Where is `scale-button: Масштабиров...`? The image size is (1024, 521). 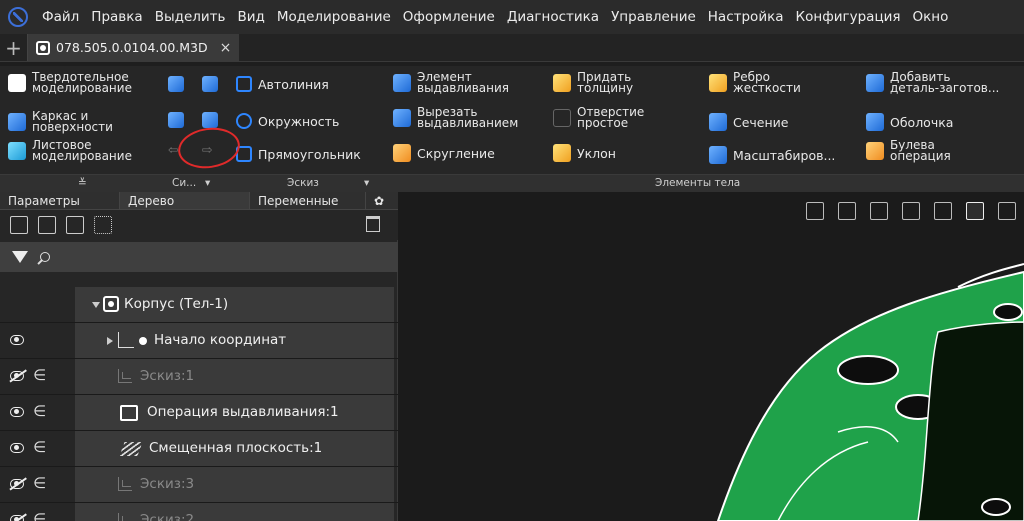 scale-button: Масштабиров... is located at coordinates (772, 155).